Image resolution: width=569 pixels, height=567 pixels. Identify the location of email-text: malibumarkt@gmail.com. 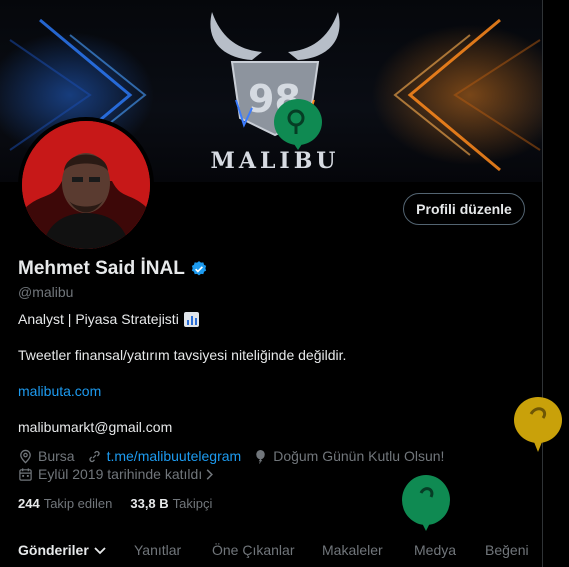
(95, 427).